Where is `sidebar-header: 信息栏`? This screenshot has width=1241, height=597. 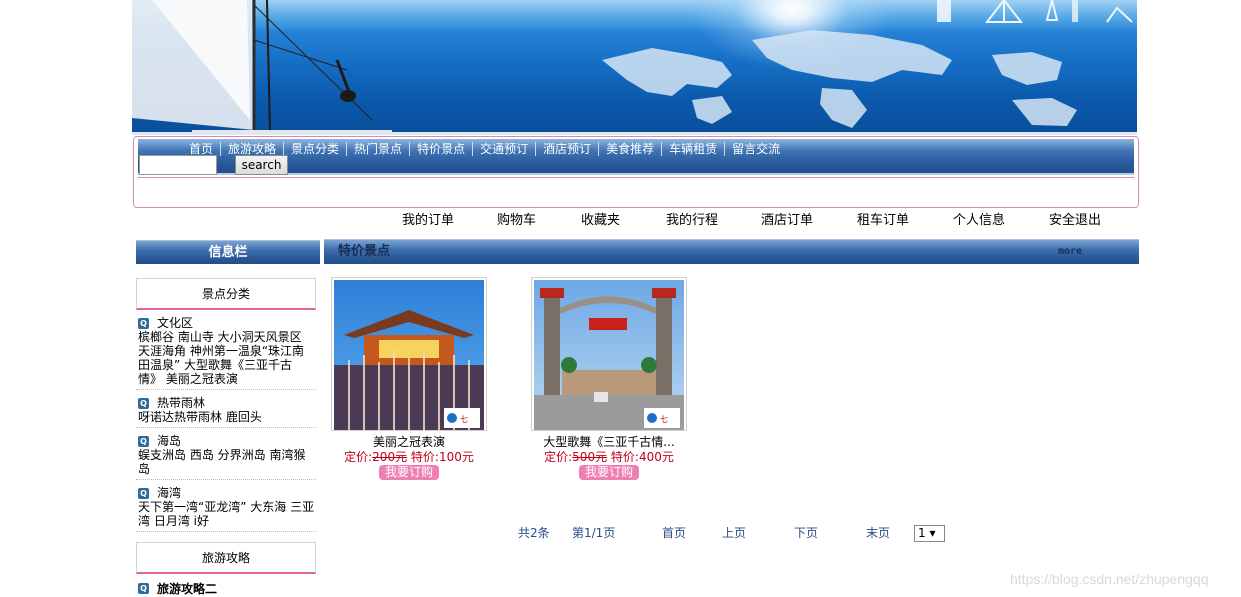 sidebar-header: 信息栏 is located at coordinates (228, 252).